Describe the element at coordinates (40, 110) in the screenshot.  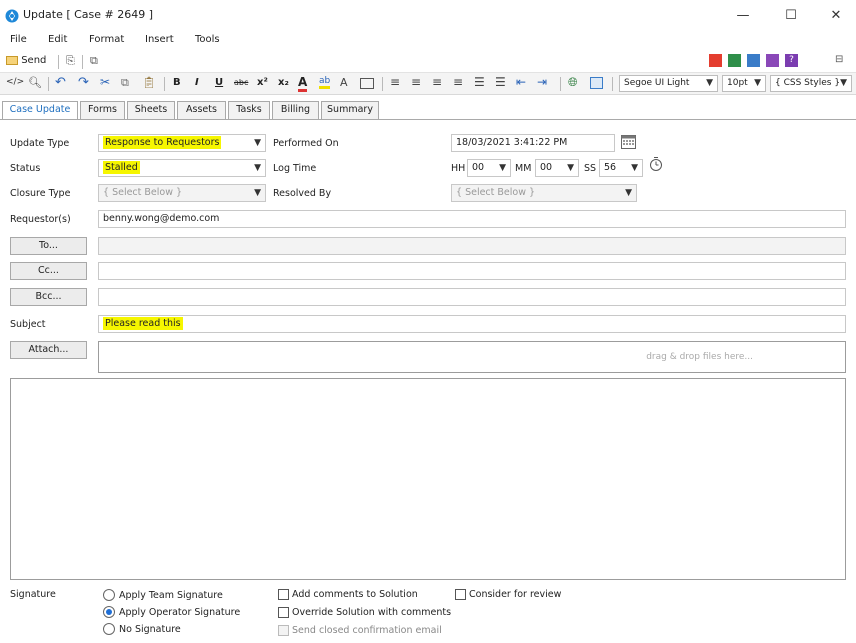
I see `tab-case-update: Case Update` at that location.